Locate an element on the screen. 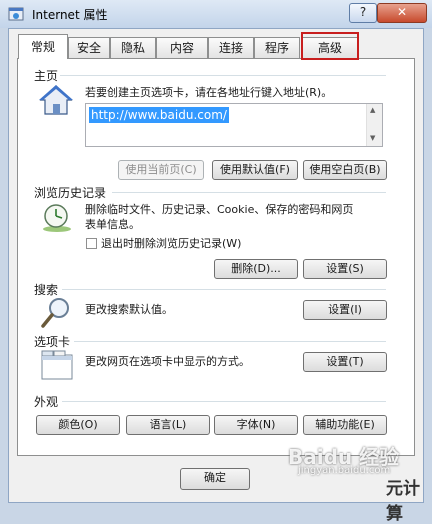  appearance-separator is located at coordinates (224, 401).